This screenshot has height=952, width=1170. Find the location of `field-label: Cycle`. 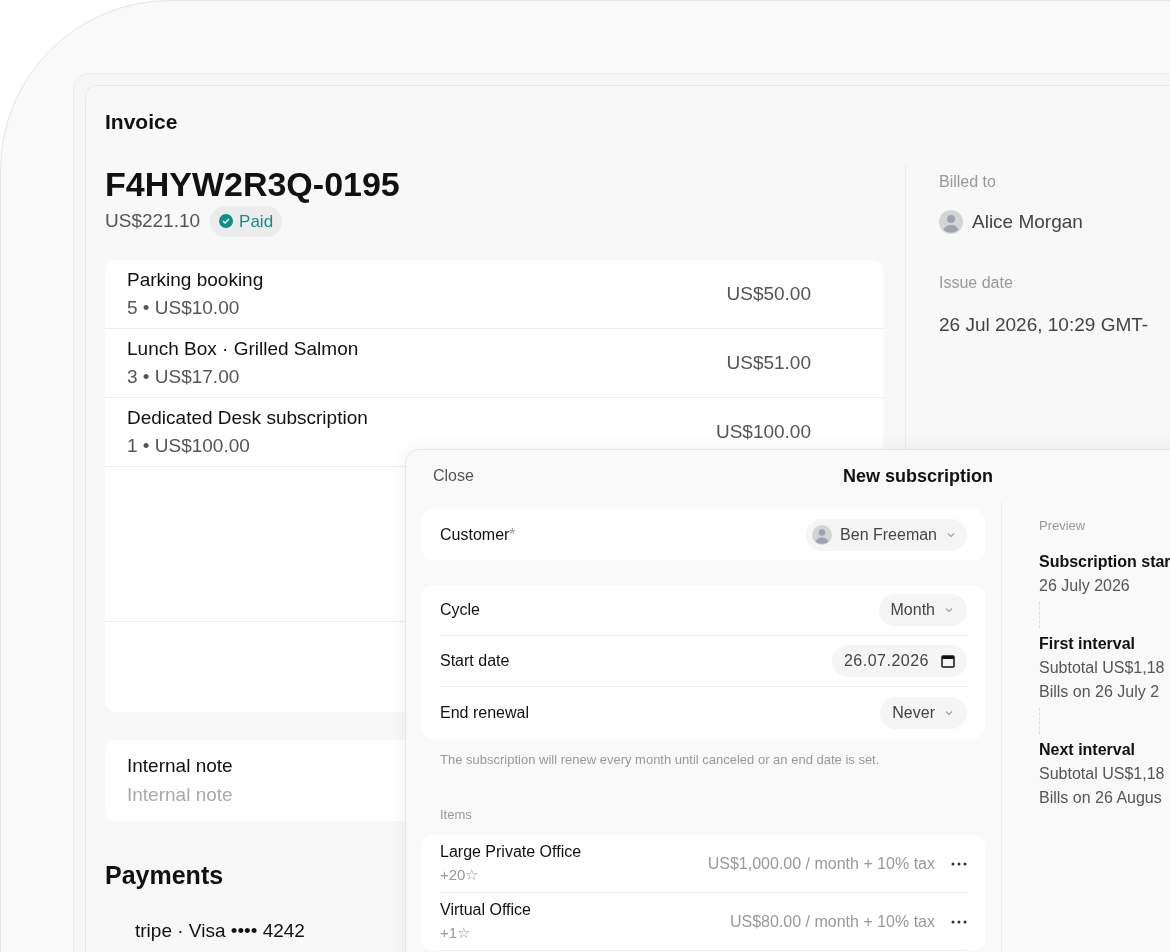

field-label: Cycle is located at coordinates (460, 610).